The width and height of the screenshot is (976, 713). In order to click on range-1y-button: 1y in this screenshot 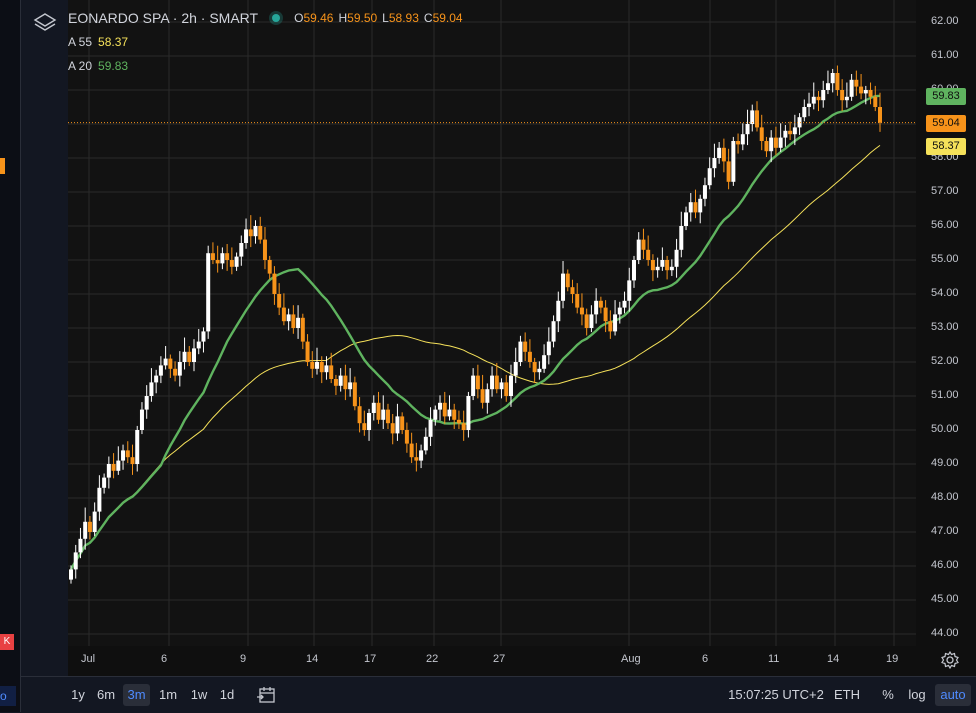, I will do `click(78, 695)`.